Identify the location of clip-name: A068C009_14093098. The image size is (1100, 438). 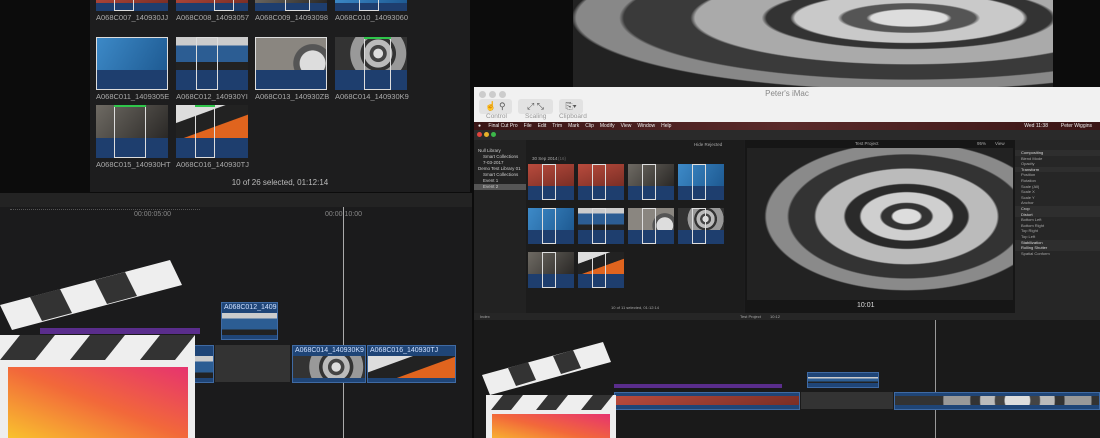
(291, 17).